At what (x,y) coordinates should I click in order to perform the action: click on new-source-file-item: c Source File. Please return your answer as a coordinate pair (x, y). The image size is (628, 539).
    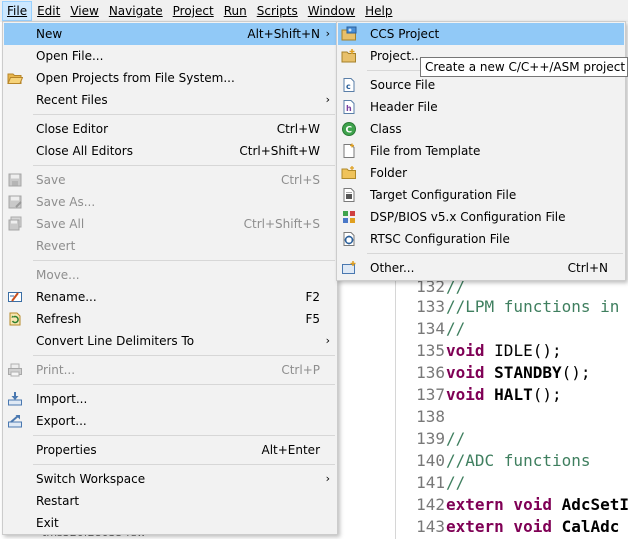
    Looking at the image, I should click on (481, 85).